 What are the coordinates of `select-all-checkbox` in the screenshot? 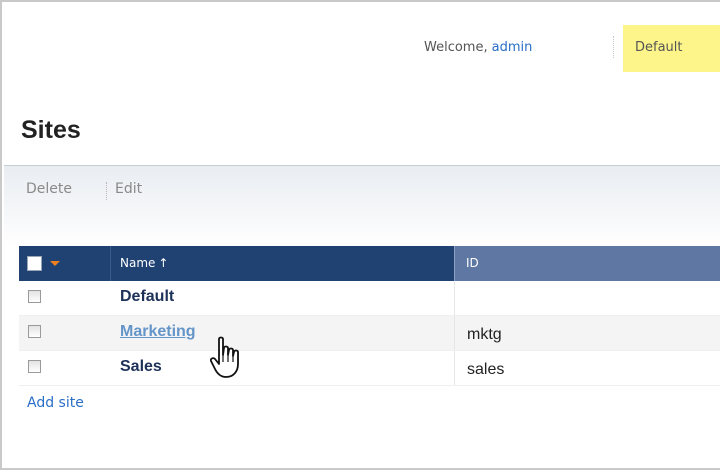 It's located at (34, 263).